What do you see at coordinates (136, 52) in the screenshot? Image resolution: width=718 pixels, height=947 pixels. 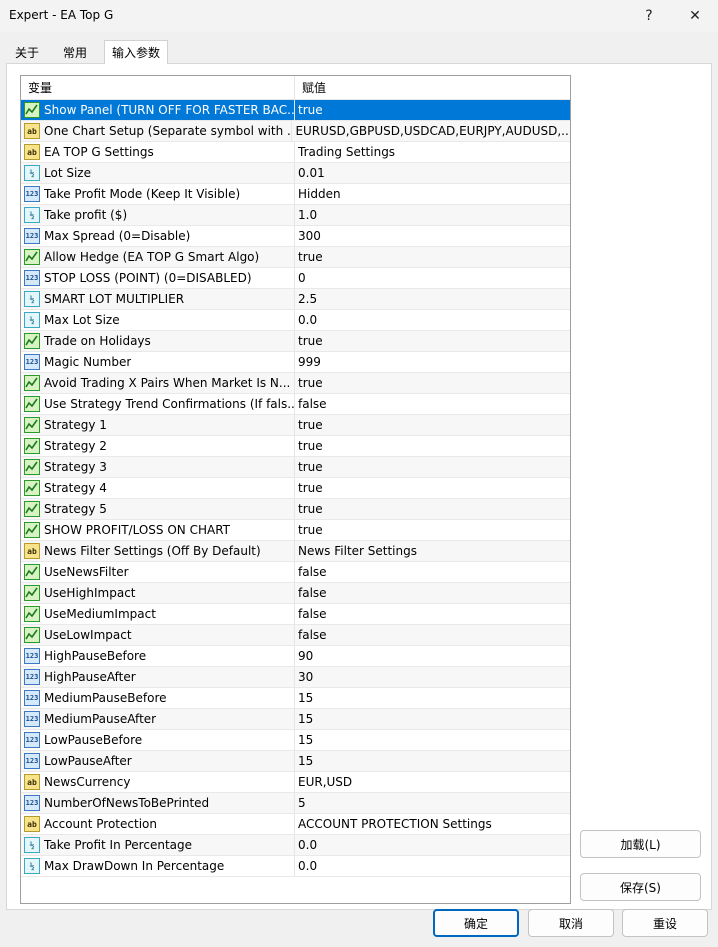 I see `tab-inputs: 输入参数` at bounding box center [136, 52].